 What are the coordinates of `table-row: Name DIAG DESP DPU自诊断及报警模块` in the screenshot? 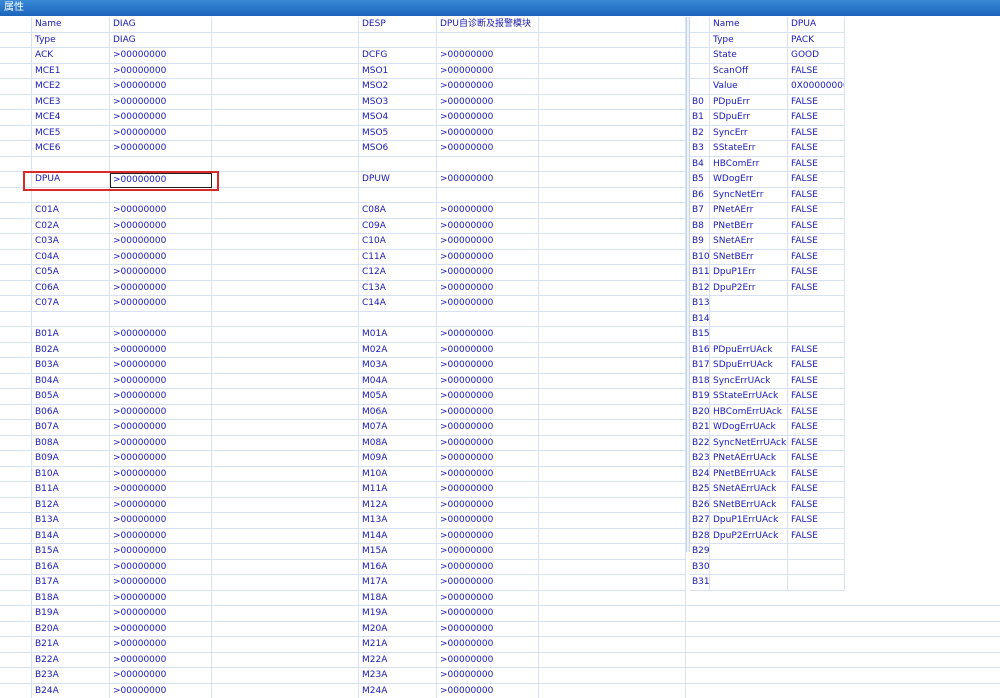 It's located at (343, 25).